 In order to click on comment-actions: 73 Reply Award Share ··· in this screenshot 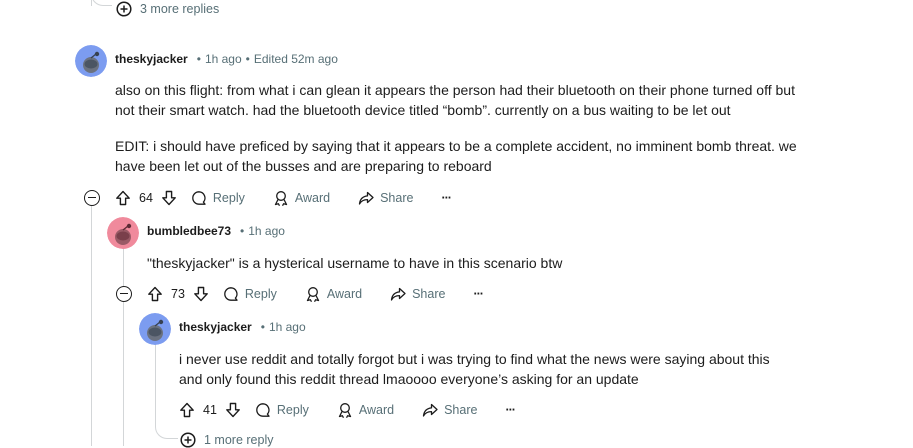, I will do `click(315, 294)`.